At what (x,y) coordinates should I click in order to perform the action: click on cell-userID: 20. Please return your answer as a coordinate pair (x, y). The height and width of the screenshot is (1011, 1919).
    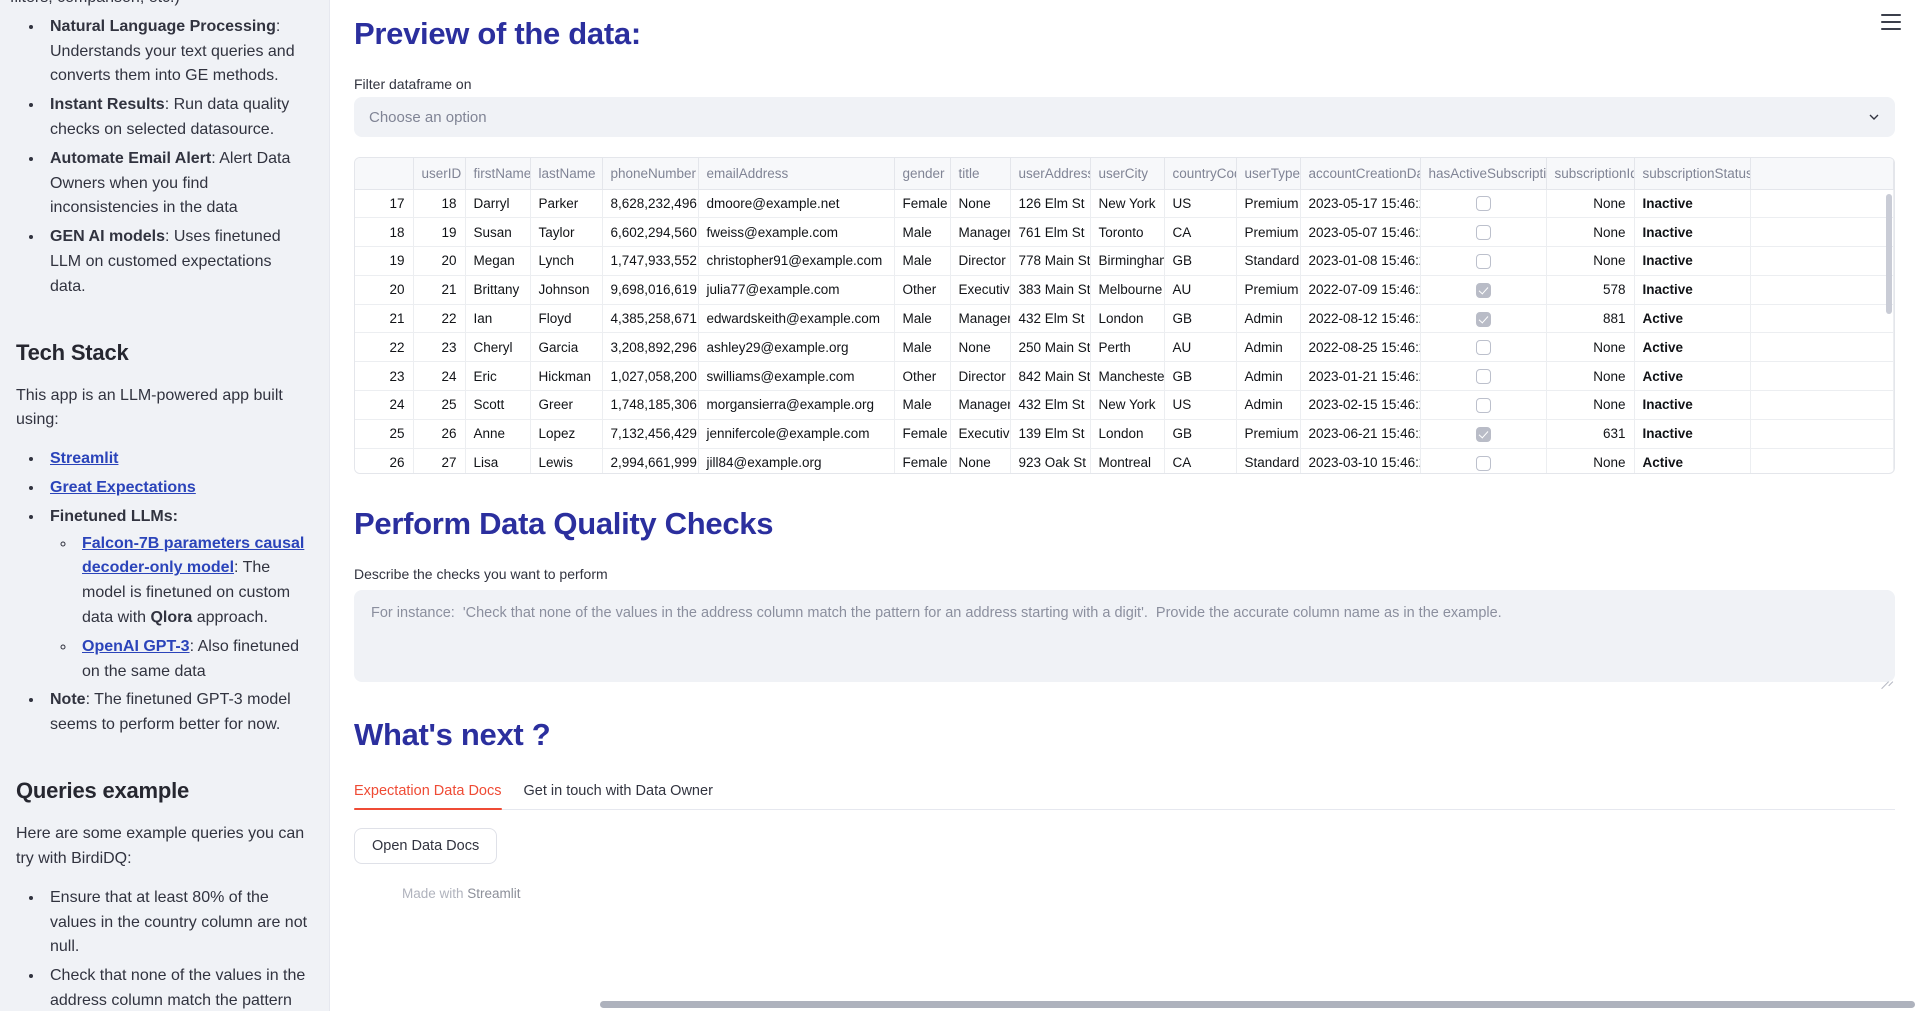
    Looking at the image, I should click on (439, 261).